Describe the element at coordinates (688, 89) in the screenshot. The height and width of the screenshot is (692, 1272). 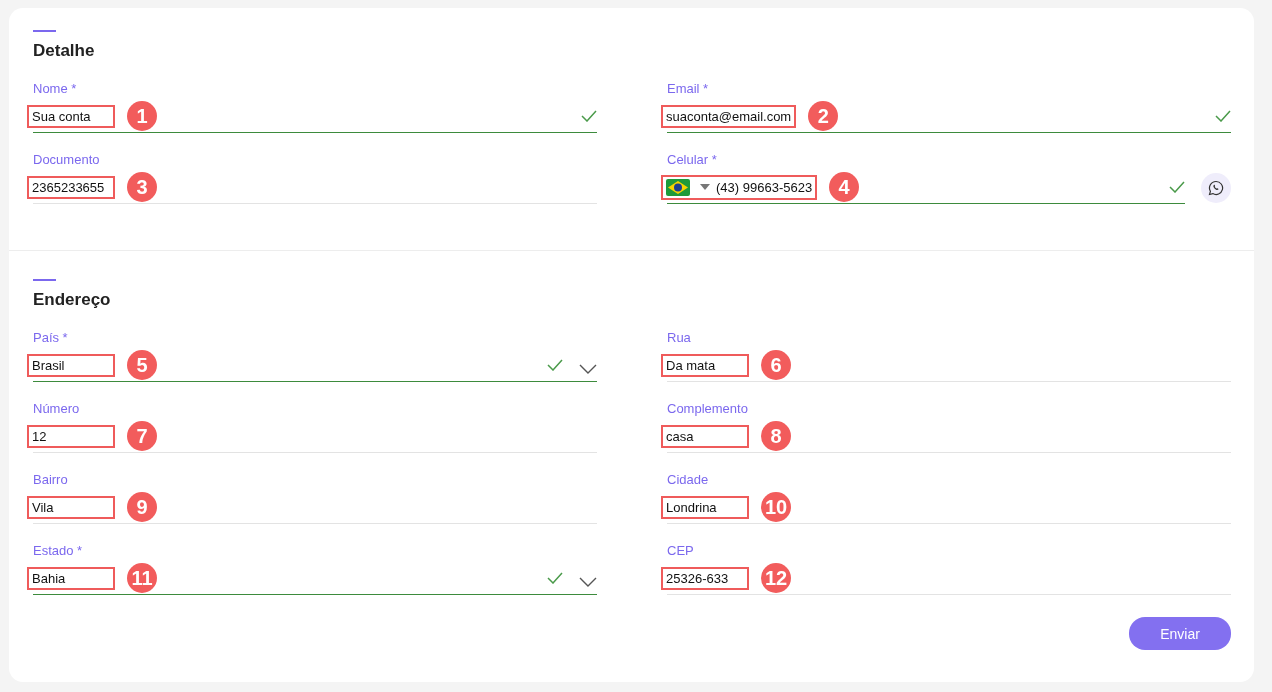
I see `field-label: Email *` at that location.